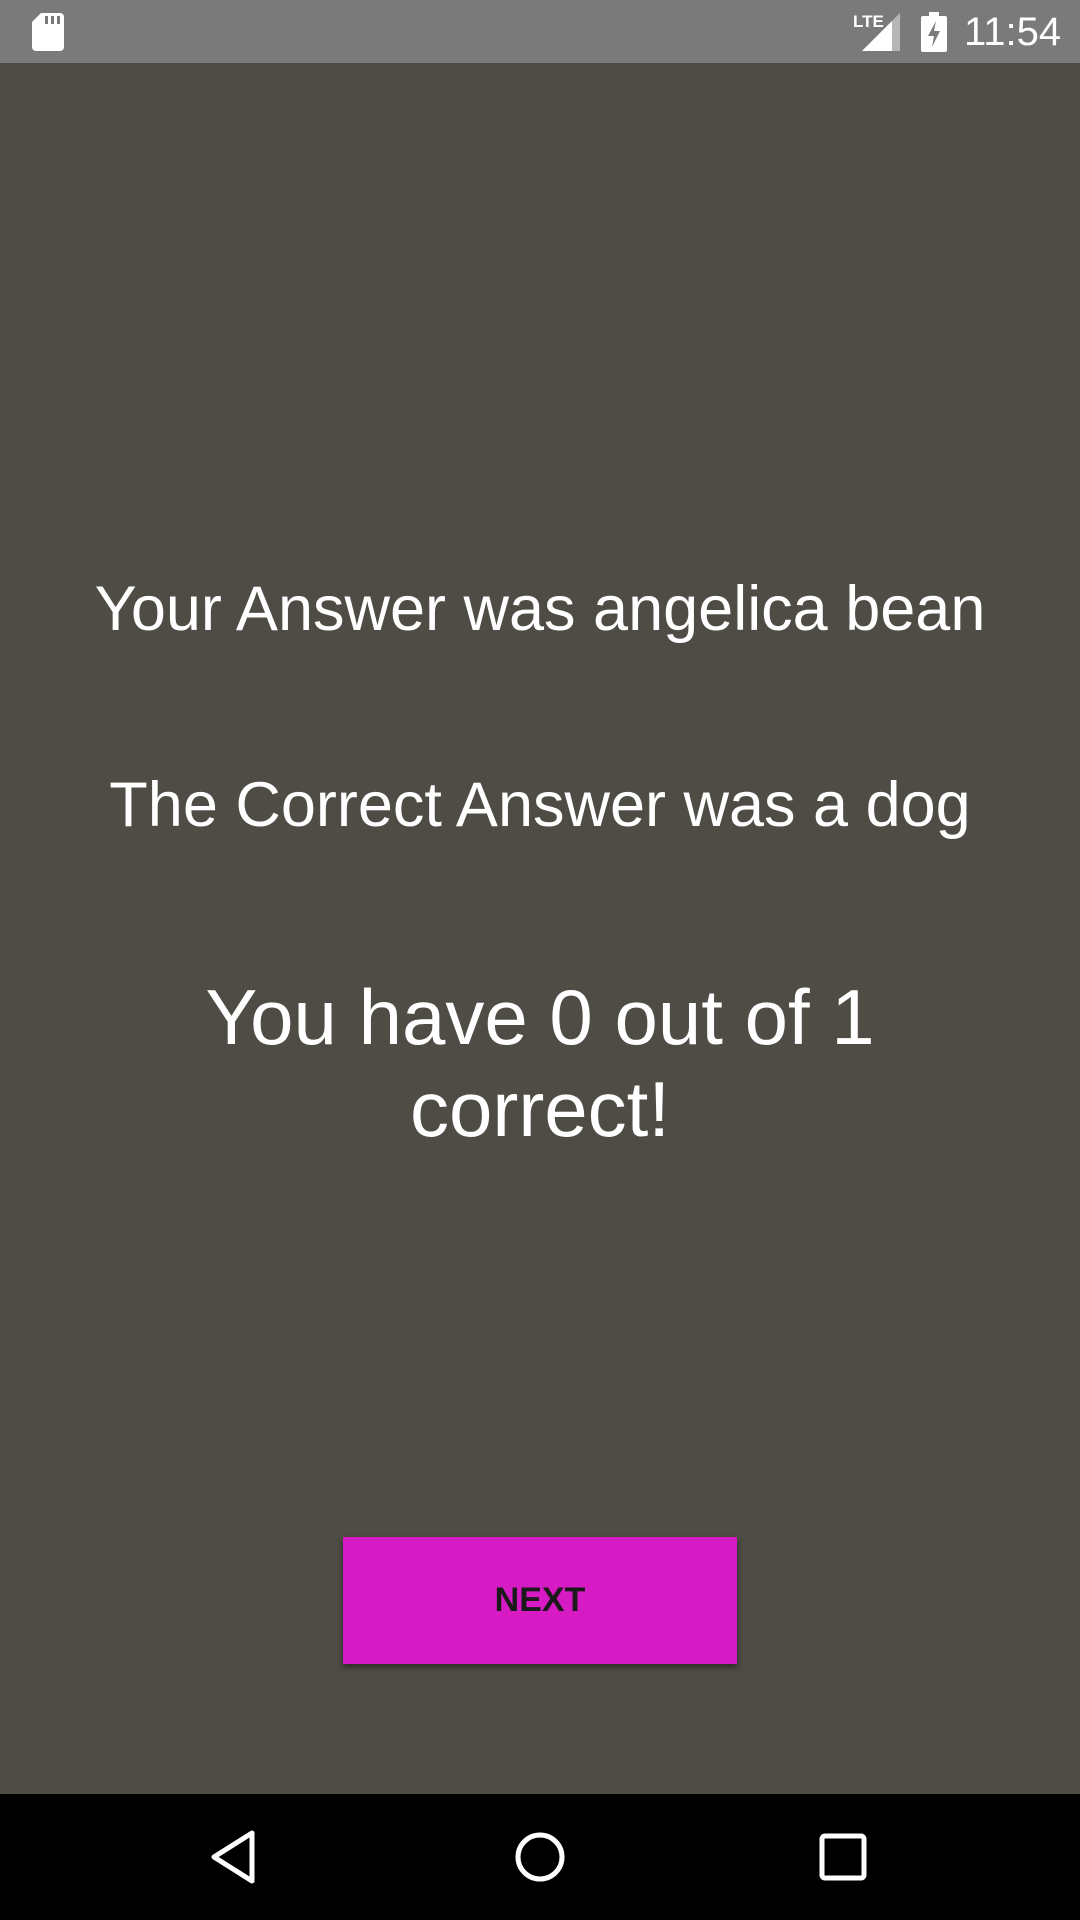 The width and height of the screenshot is (1080, 1920). Describe the element at coordinates (934, 32) in the screenshot. I see `battery-charging-icon` at that location.